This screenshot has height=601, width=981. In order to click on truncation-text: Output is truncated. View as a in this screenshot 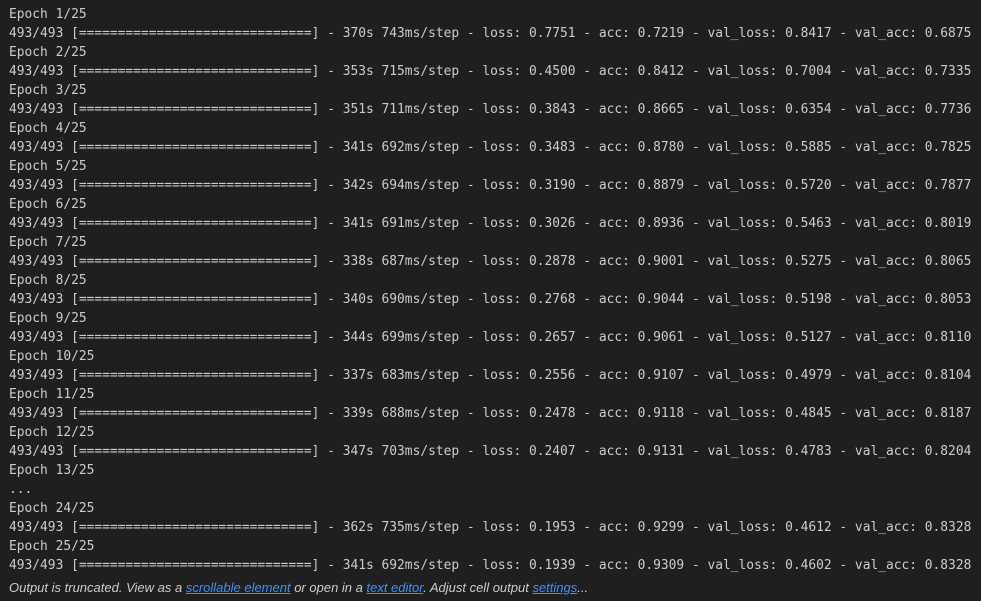, I will do `click(97, 587)`.